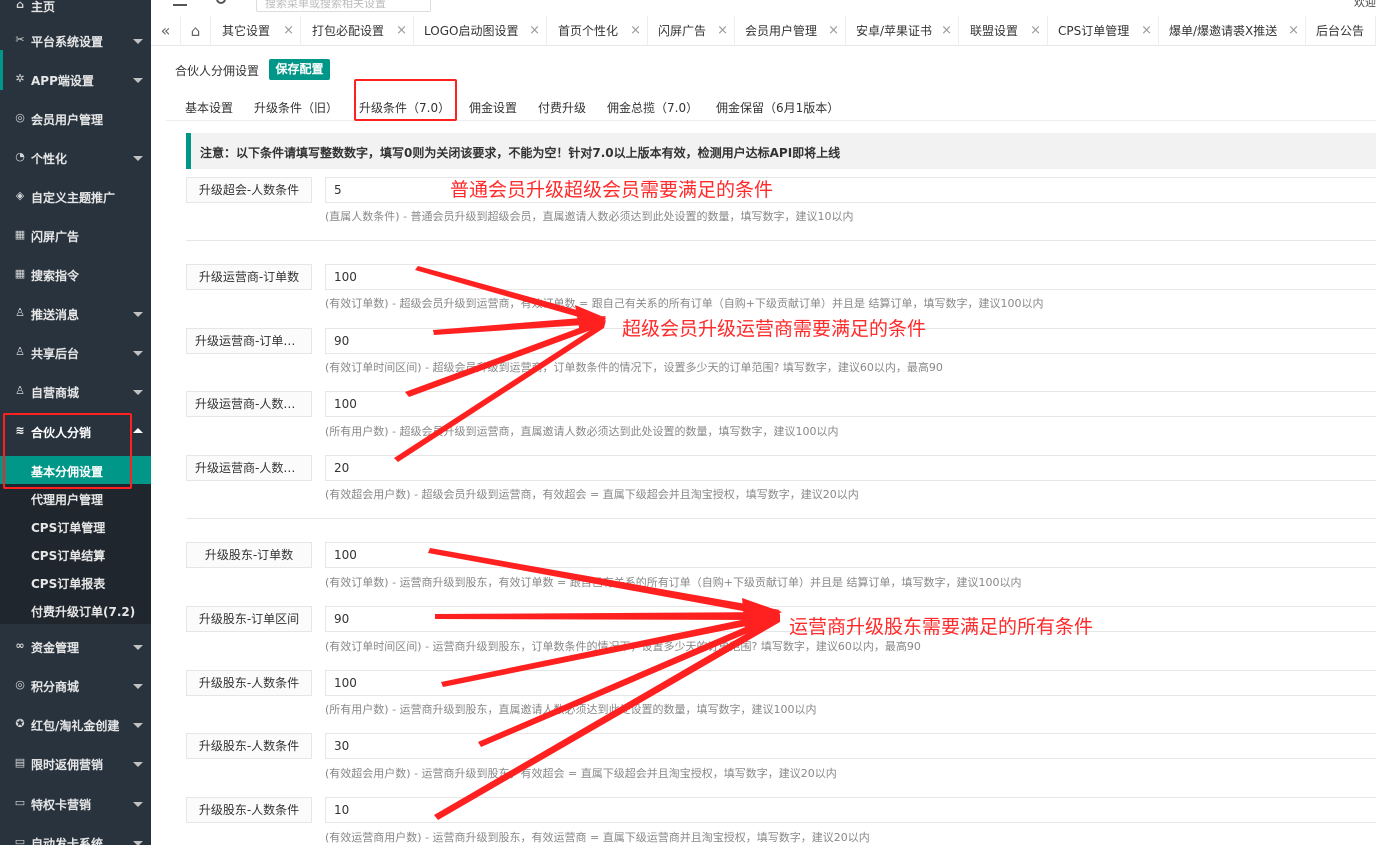 The height and width of the screenshot is (845, 1376). I want to click on sidebar-item-red-packet: ✪ 红包/淘礼金创建, so click(75, 724).